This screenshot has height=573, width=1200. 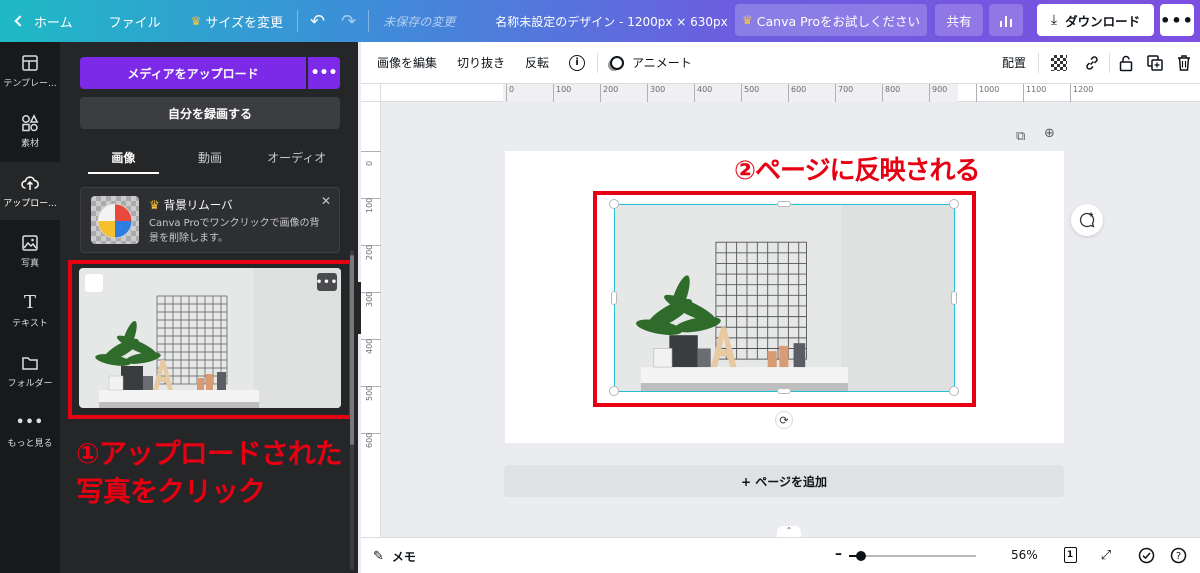 I want to click on ruler-tick-text: 500, so click(x=369, y=393).